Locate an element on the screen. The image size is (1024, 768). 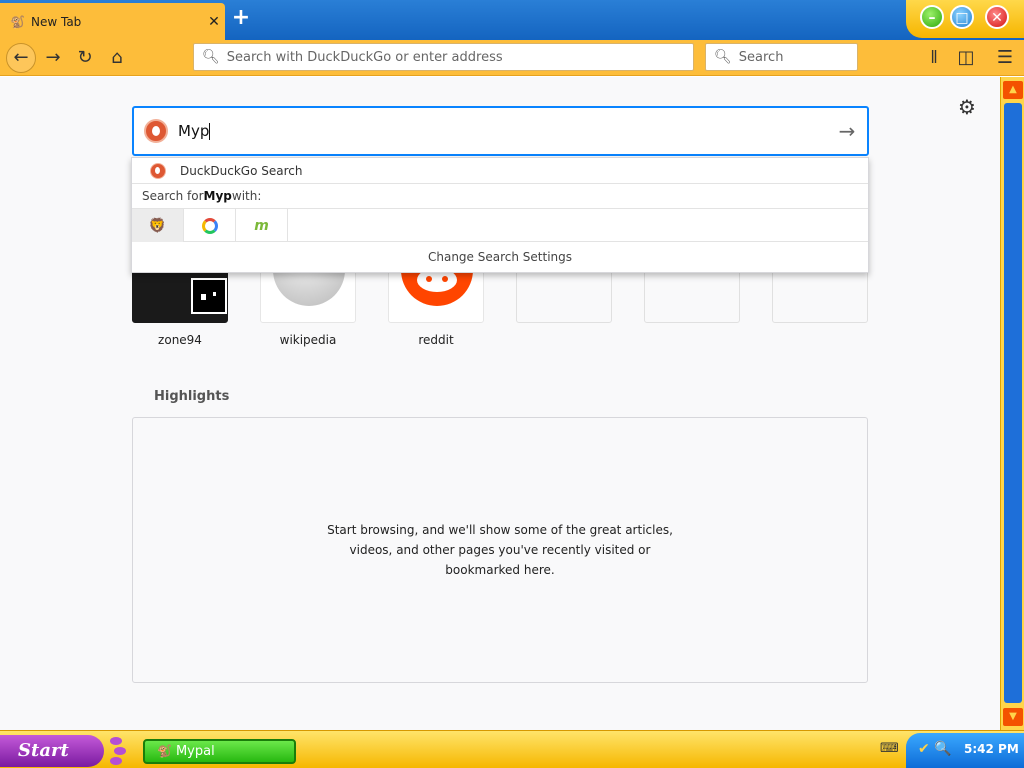
text-caret is located at coordinates (210, 131).